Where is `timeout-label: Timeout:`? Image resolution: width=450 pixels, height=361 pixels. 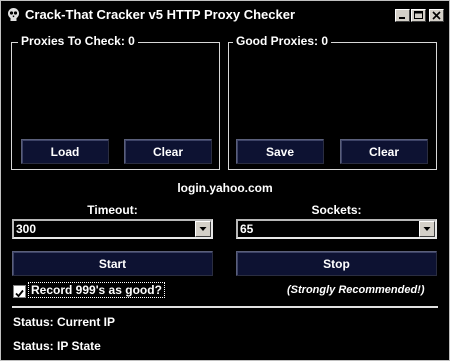 timeout-label: Timeout: is located at coordinates (112, 210).